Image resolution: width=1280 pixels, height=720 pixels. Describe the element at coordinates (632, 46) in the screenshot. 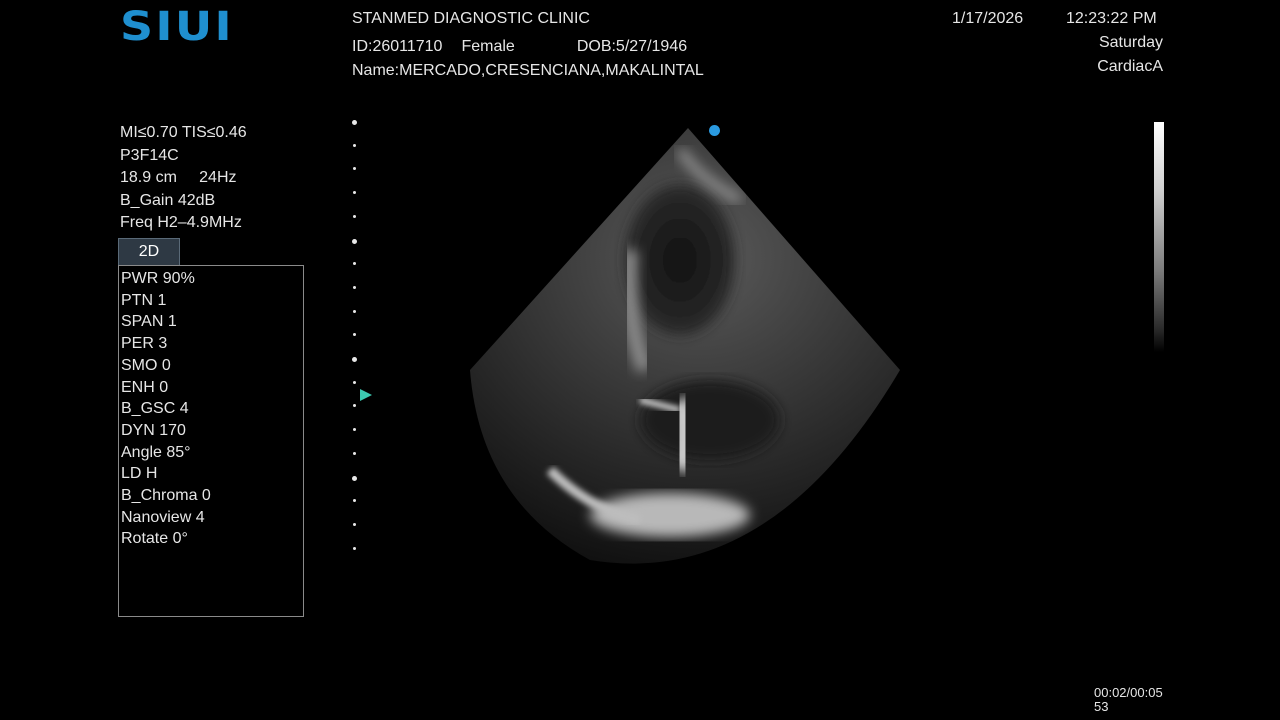

I see `patient-dob: DOB:5/27/1946` at that location.